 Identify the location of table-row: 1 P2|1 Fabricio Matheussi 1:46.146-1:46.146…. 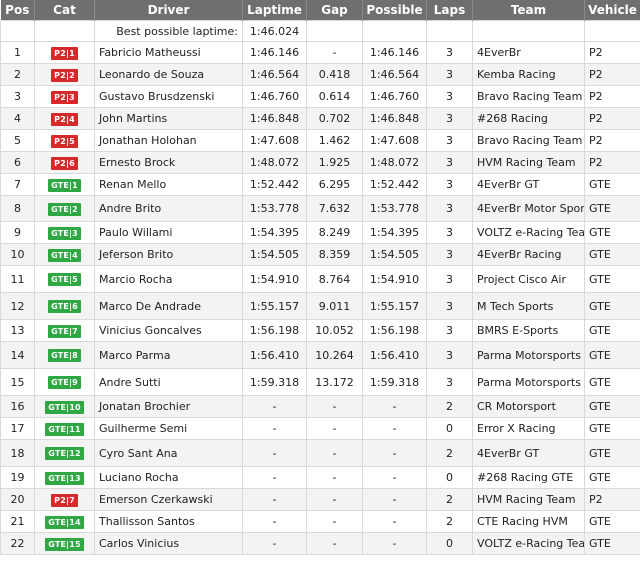
(320, 52).